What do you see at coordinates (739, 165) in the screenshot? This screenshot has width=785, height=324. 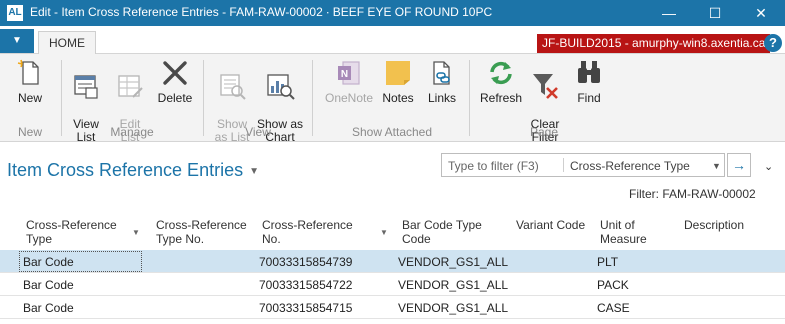 I see `filter-go-button: →` at bounding box center [739, 165].